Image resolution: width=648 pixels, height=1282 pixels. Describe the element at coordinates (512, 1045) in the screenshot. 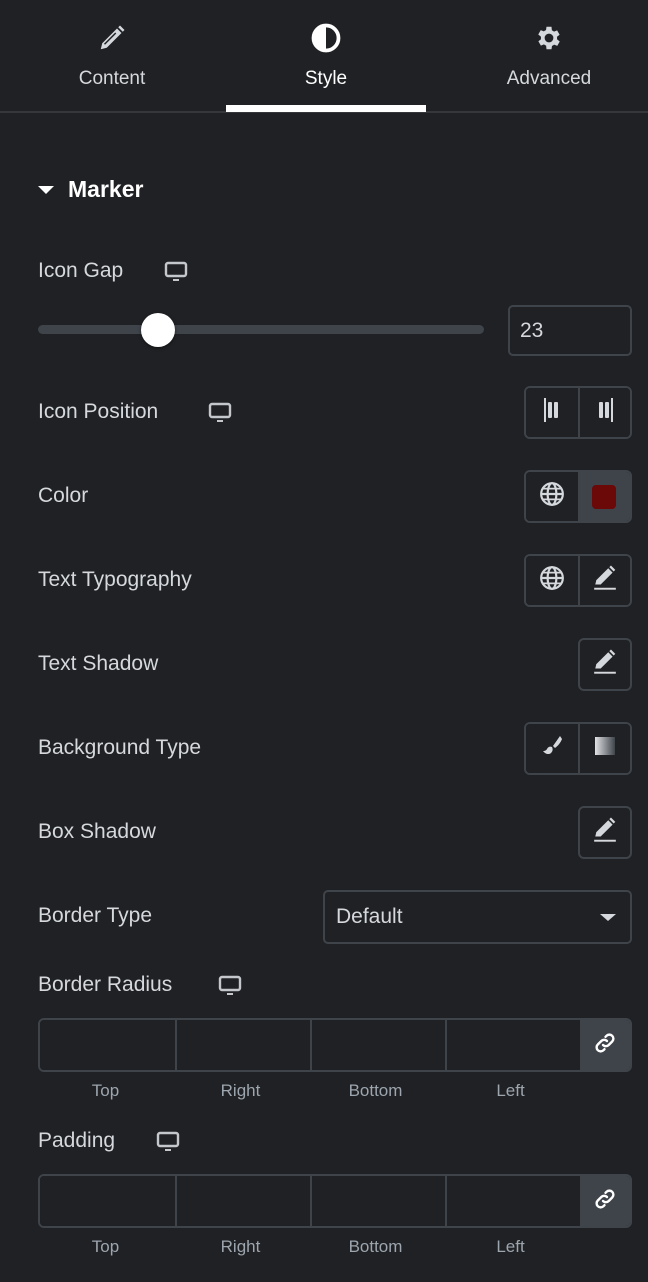

I see `border-radius-left-input` at that location.